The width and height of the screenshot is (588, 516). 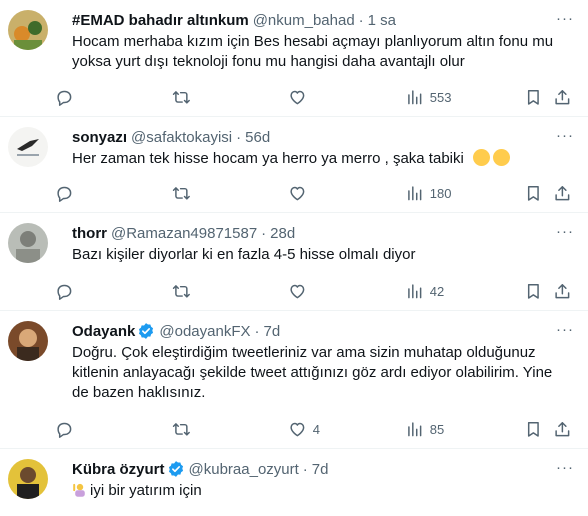 I want to click on tweet-text: iyi bir yatırım için, so click(x=146, y=490).